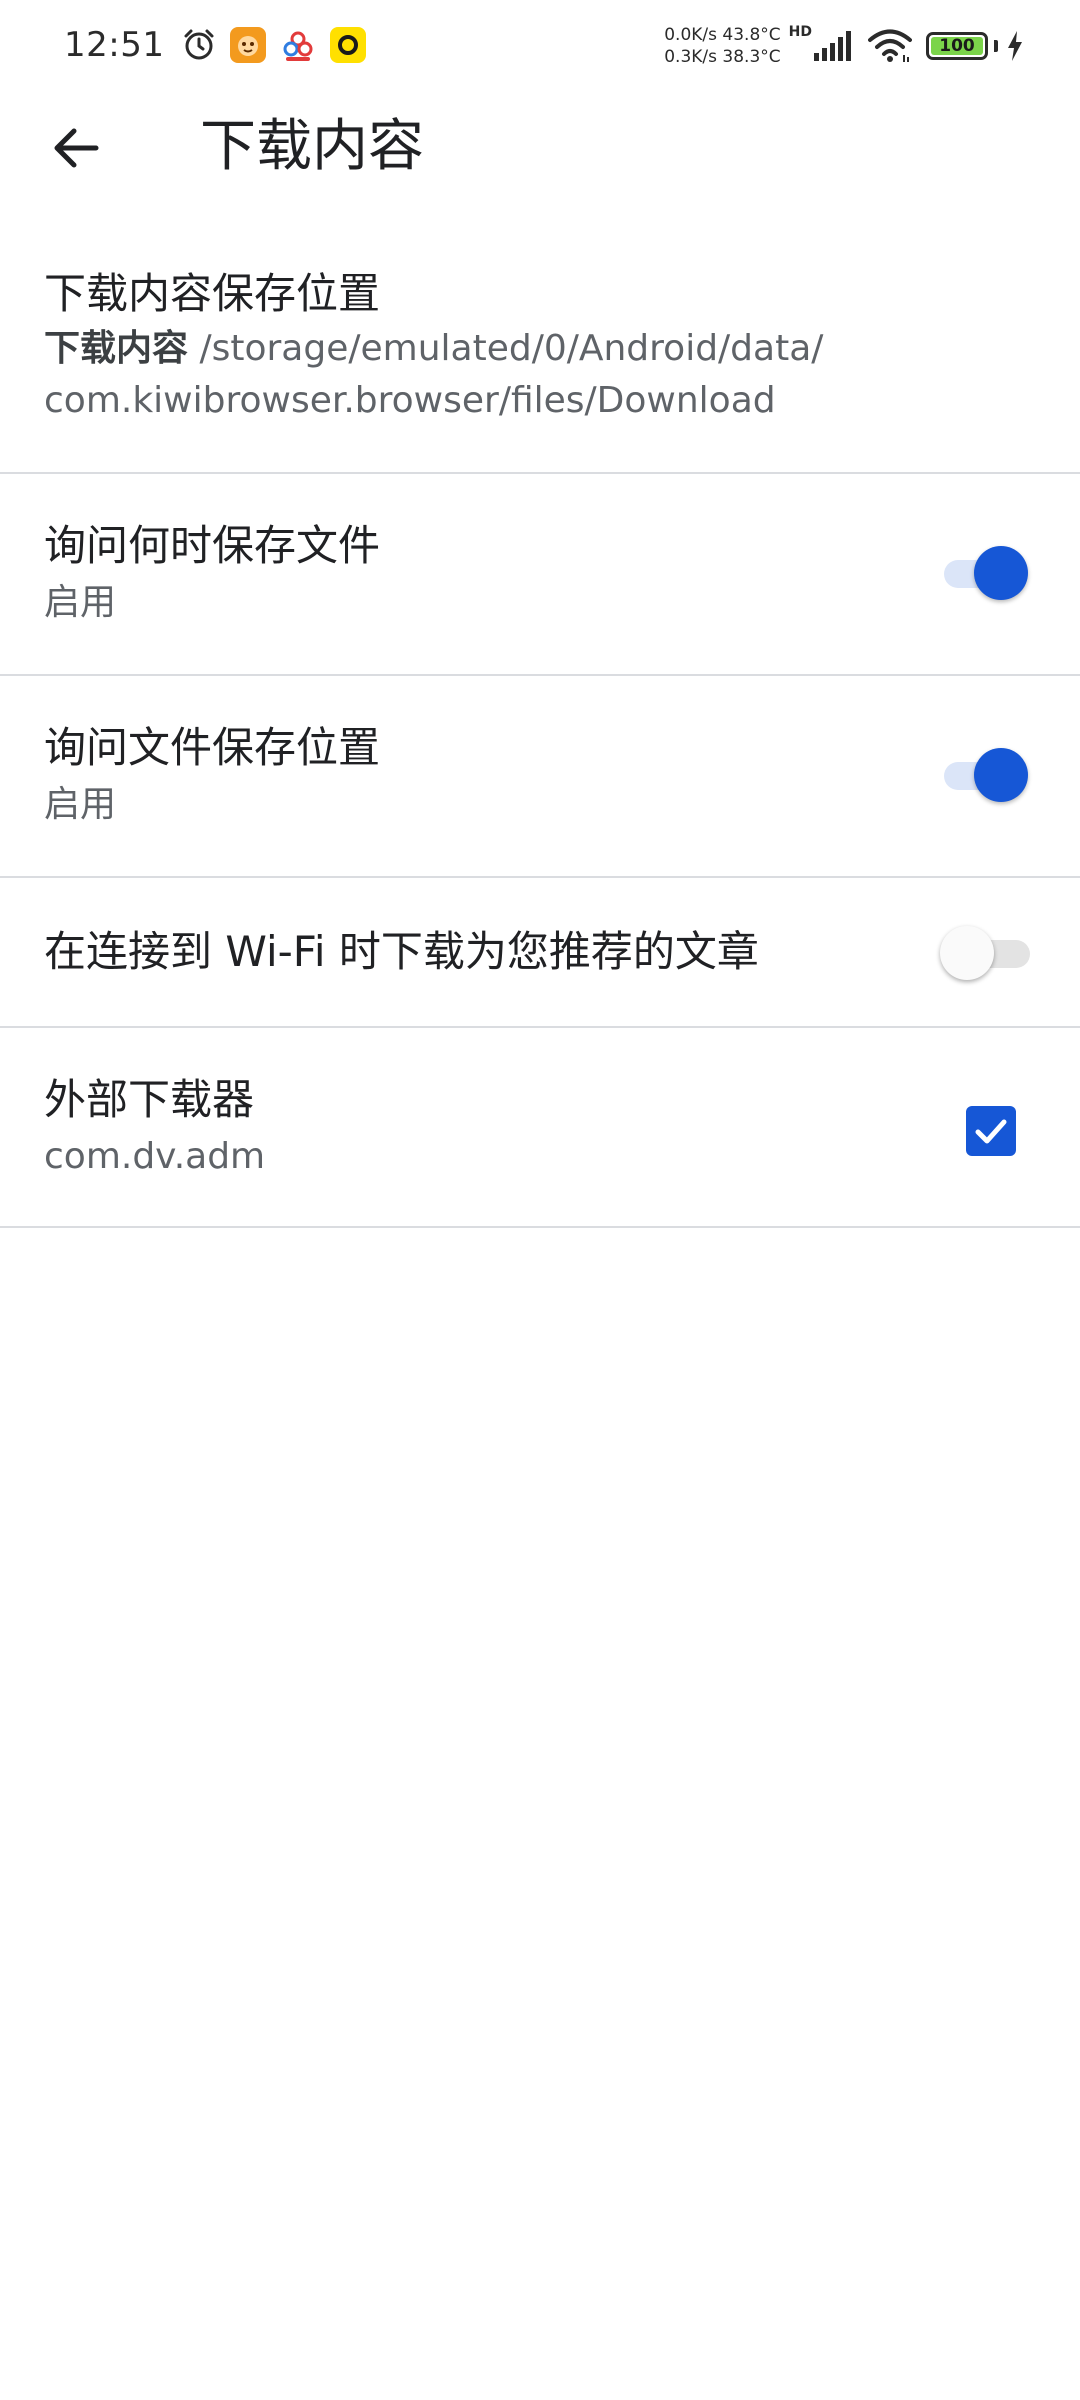  What do you see at coordinates (248, 45) in the screenshot?
I see `orange-app-icon` at bounding box center [248, 45].